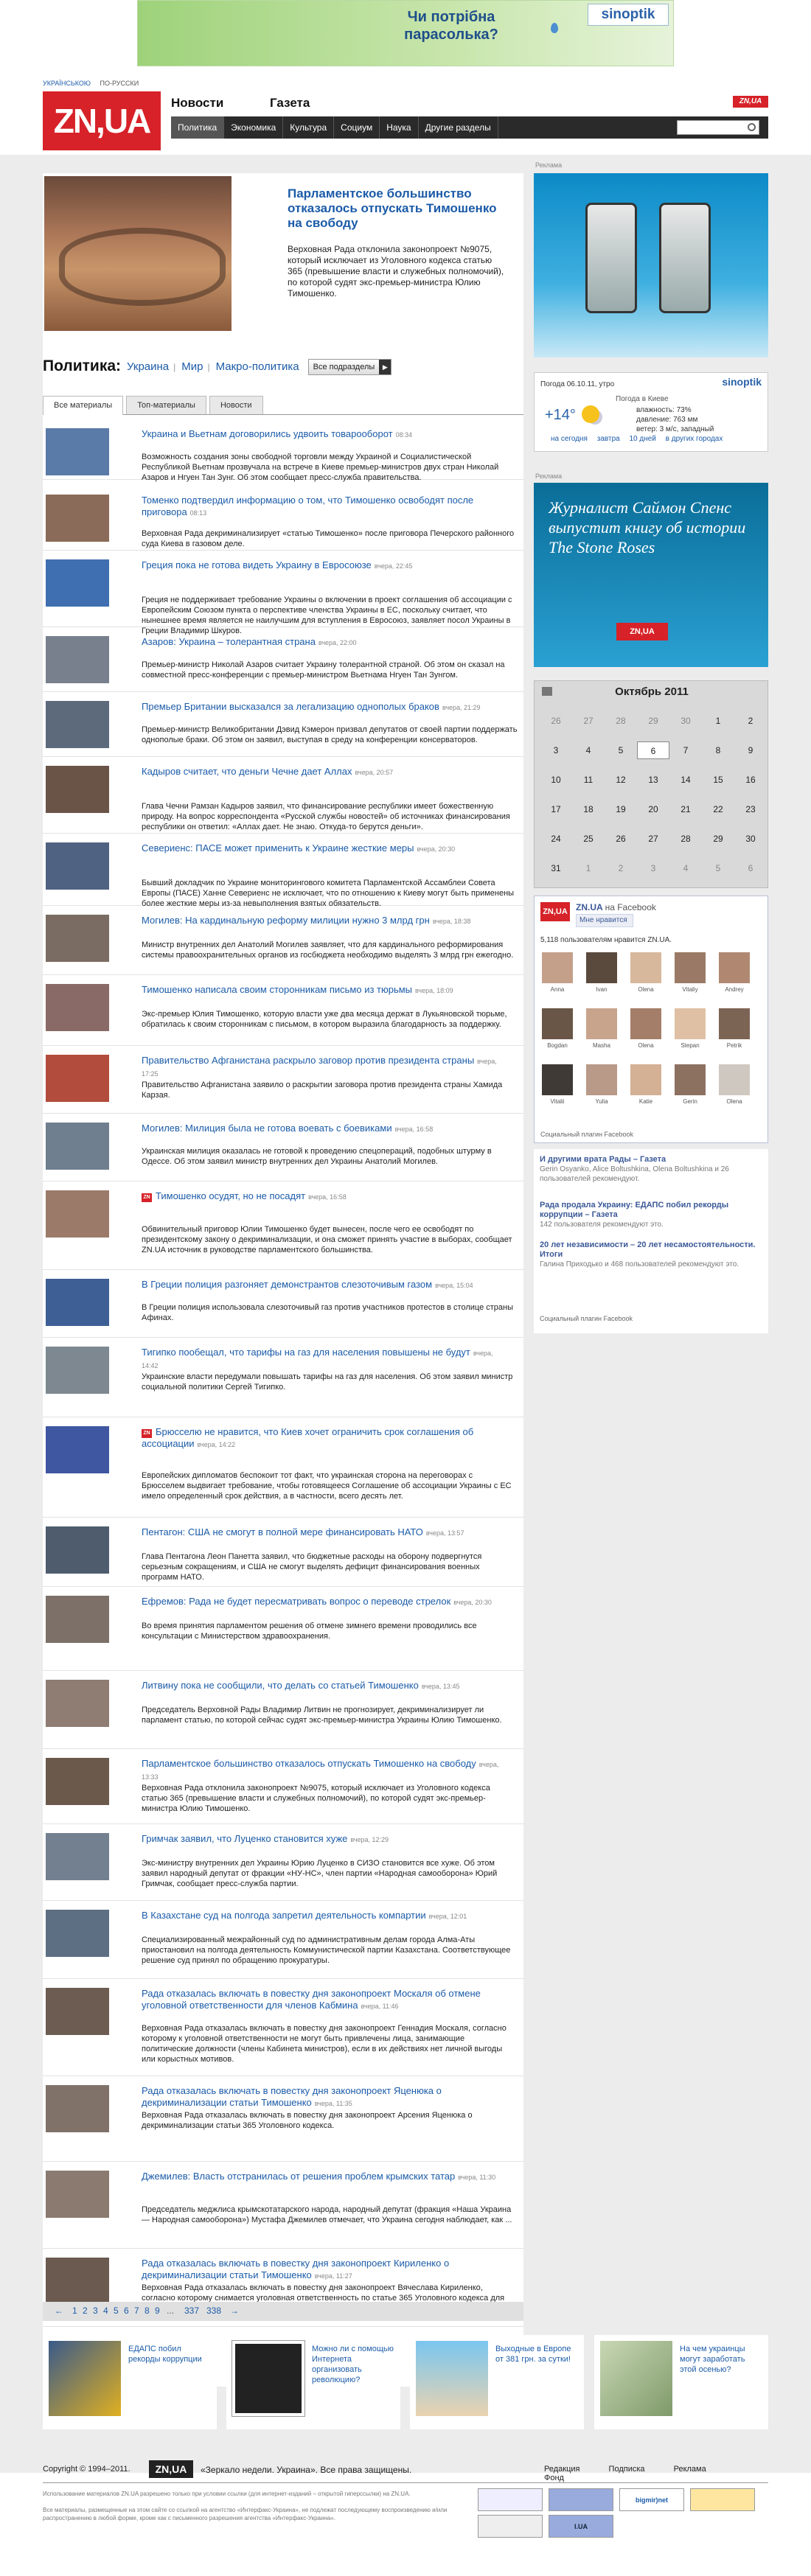  I want to click on weather-link-other-cities: в других городах, so click(694, 439).